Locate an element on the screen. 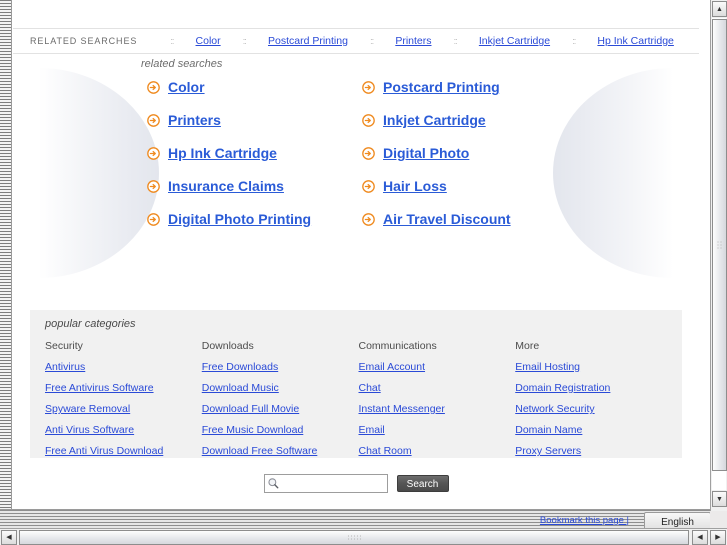 This screenshot has width=727, height=545. strip-link-printers: Printers is located at coordinates (413, 41).